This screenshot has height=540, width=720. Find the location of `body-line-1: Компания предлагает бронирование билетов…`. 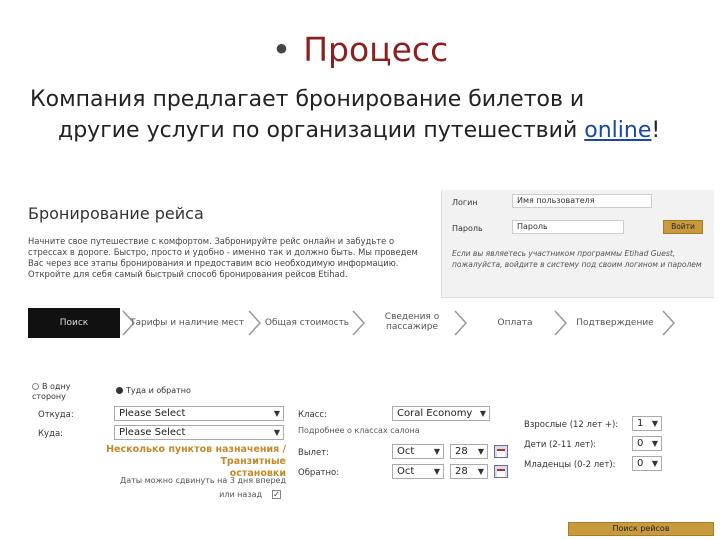

body-line-1: Компания предлагает бронирование билетов… is located at coordinates (307, 99).